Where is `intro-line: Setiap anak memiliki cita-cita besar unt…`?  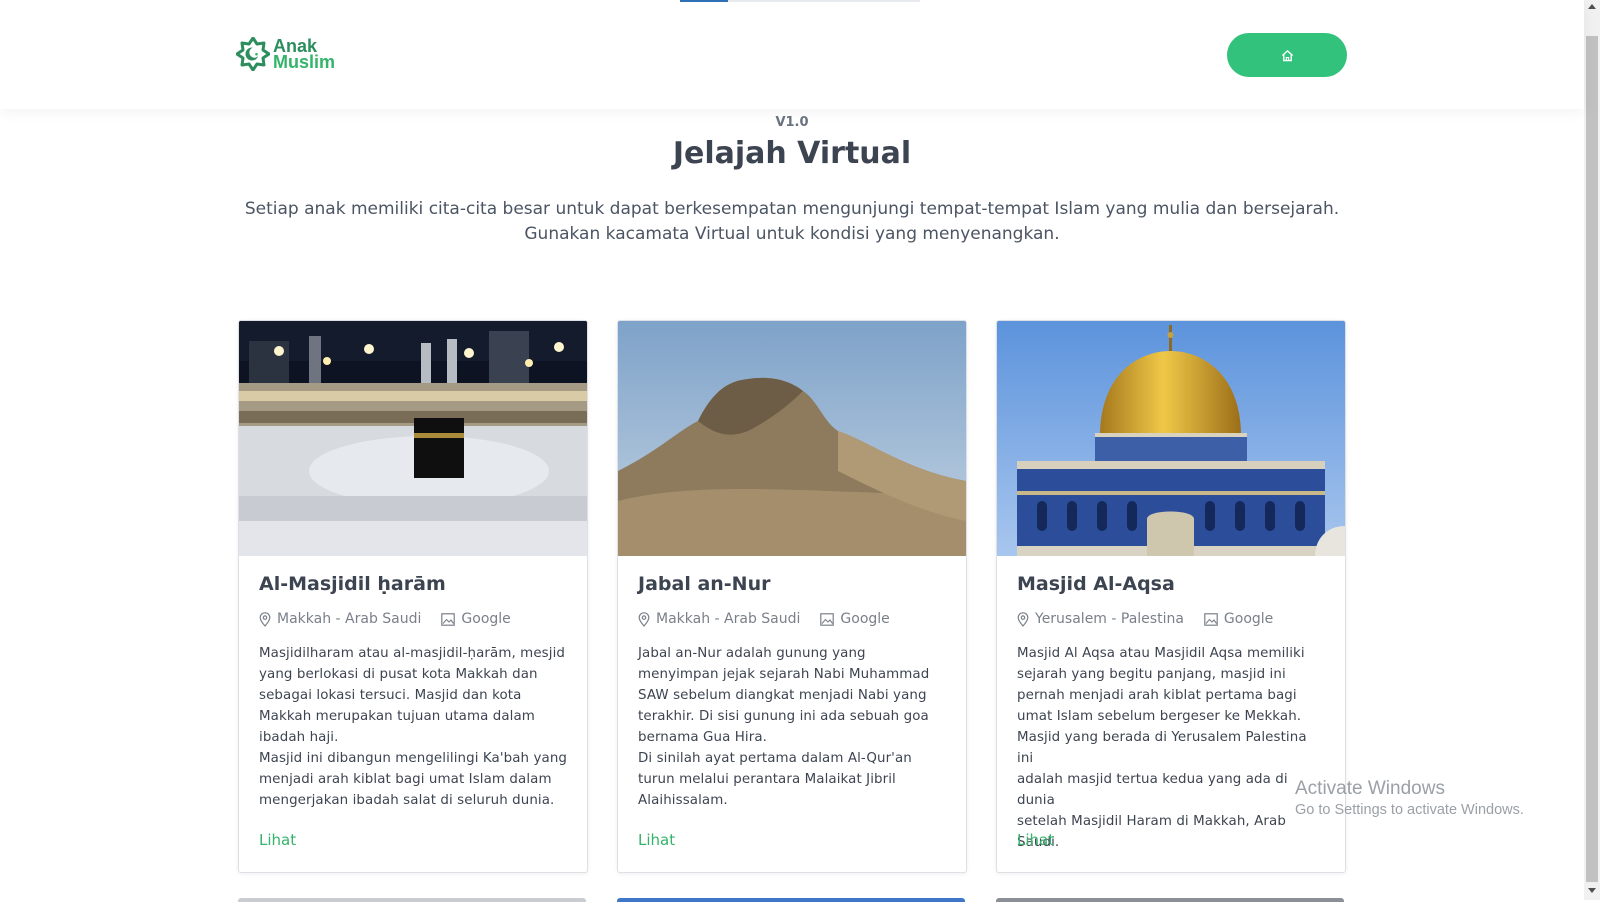
intro-line: Setiap anak memiliki cita-cita besar unt… is located at coordinates (792, 209).